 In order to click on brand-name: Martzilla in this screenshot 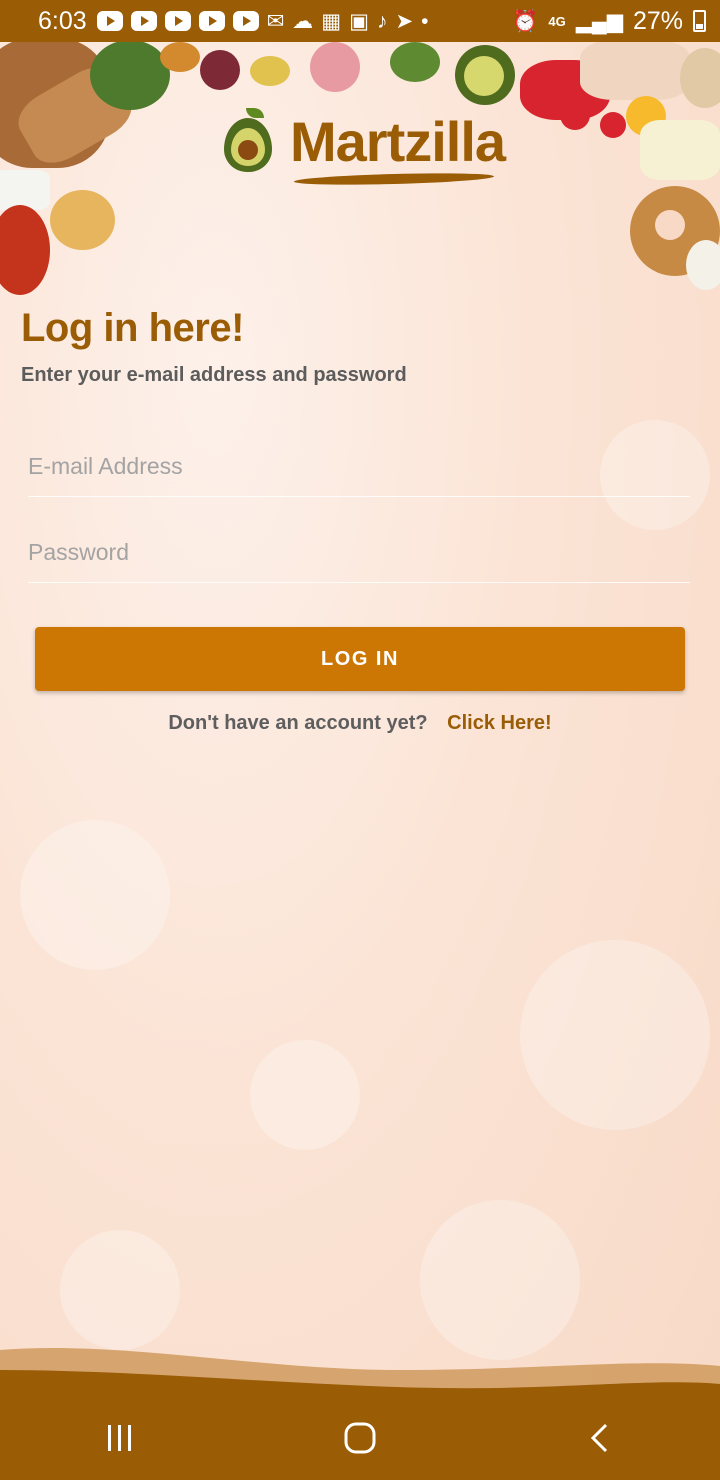, I will do `click(398, 141)`.